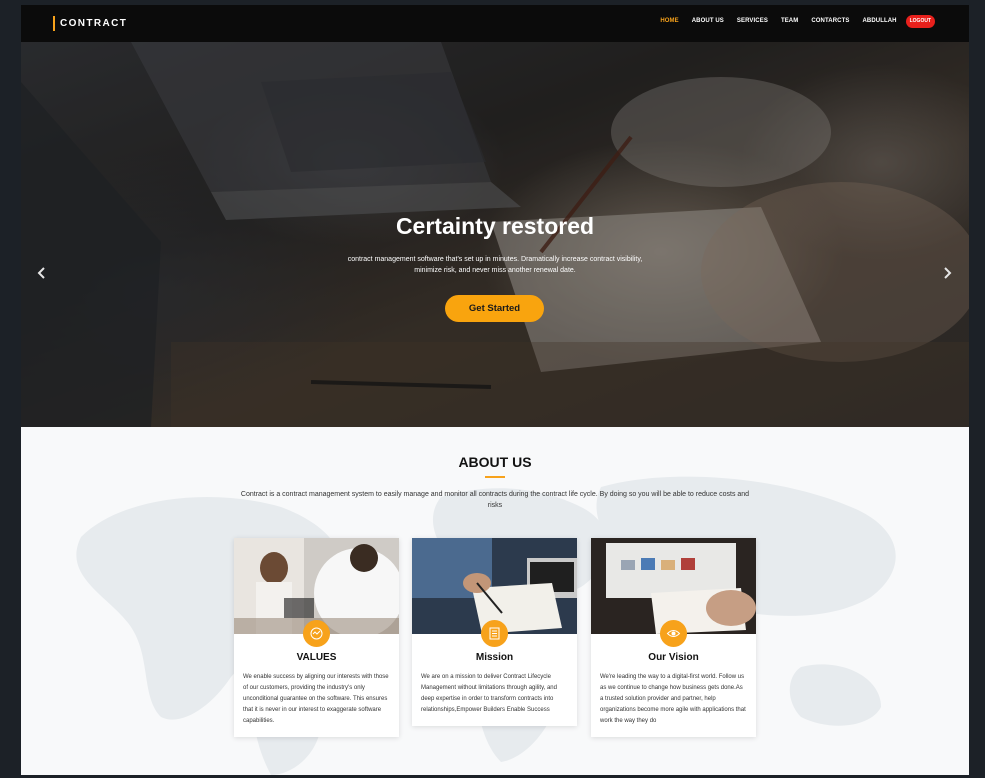 The width and height of the screenshot is (985, 778). Describe the element at coordinates (920, 21) in the screenshot. I see `logout-button: LOGOUT` at that location.